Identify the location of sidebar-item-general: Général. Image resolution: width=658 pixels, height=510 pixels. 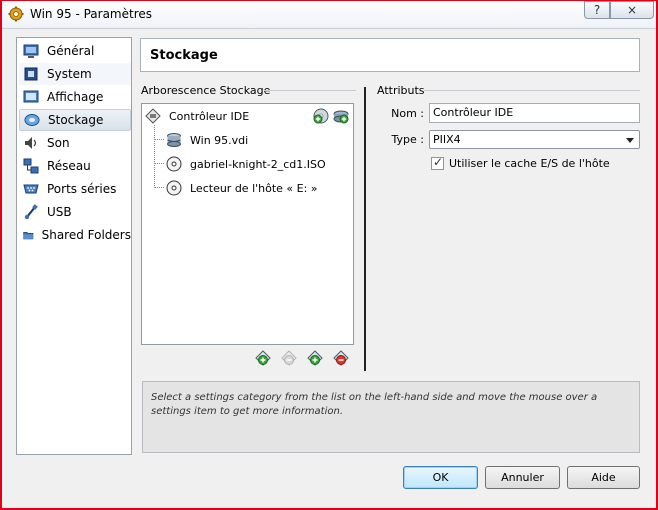
(75, 51).